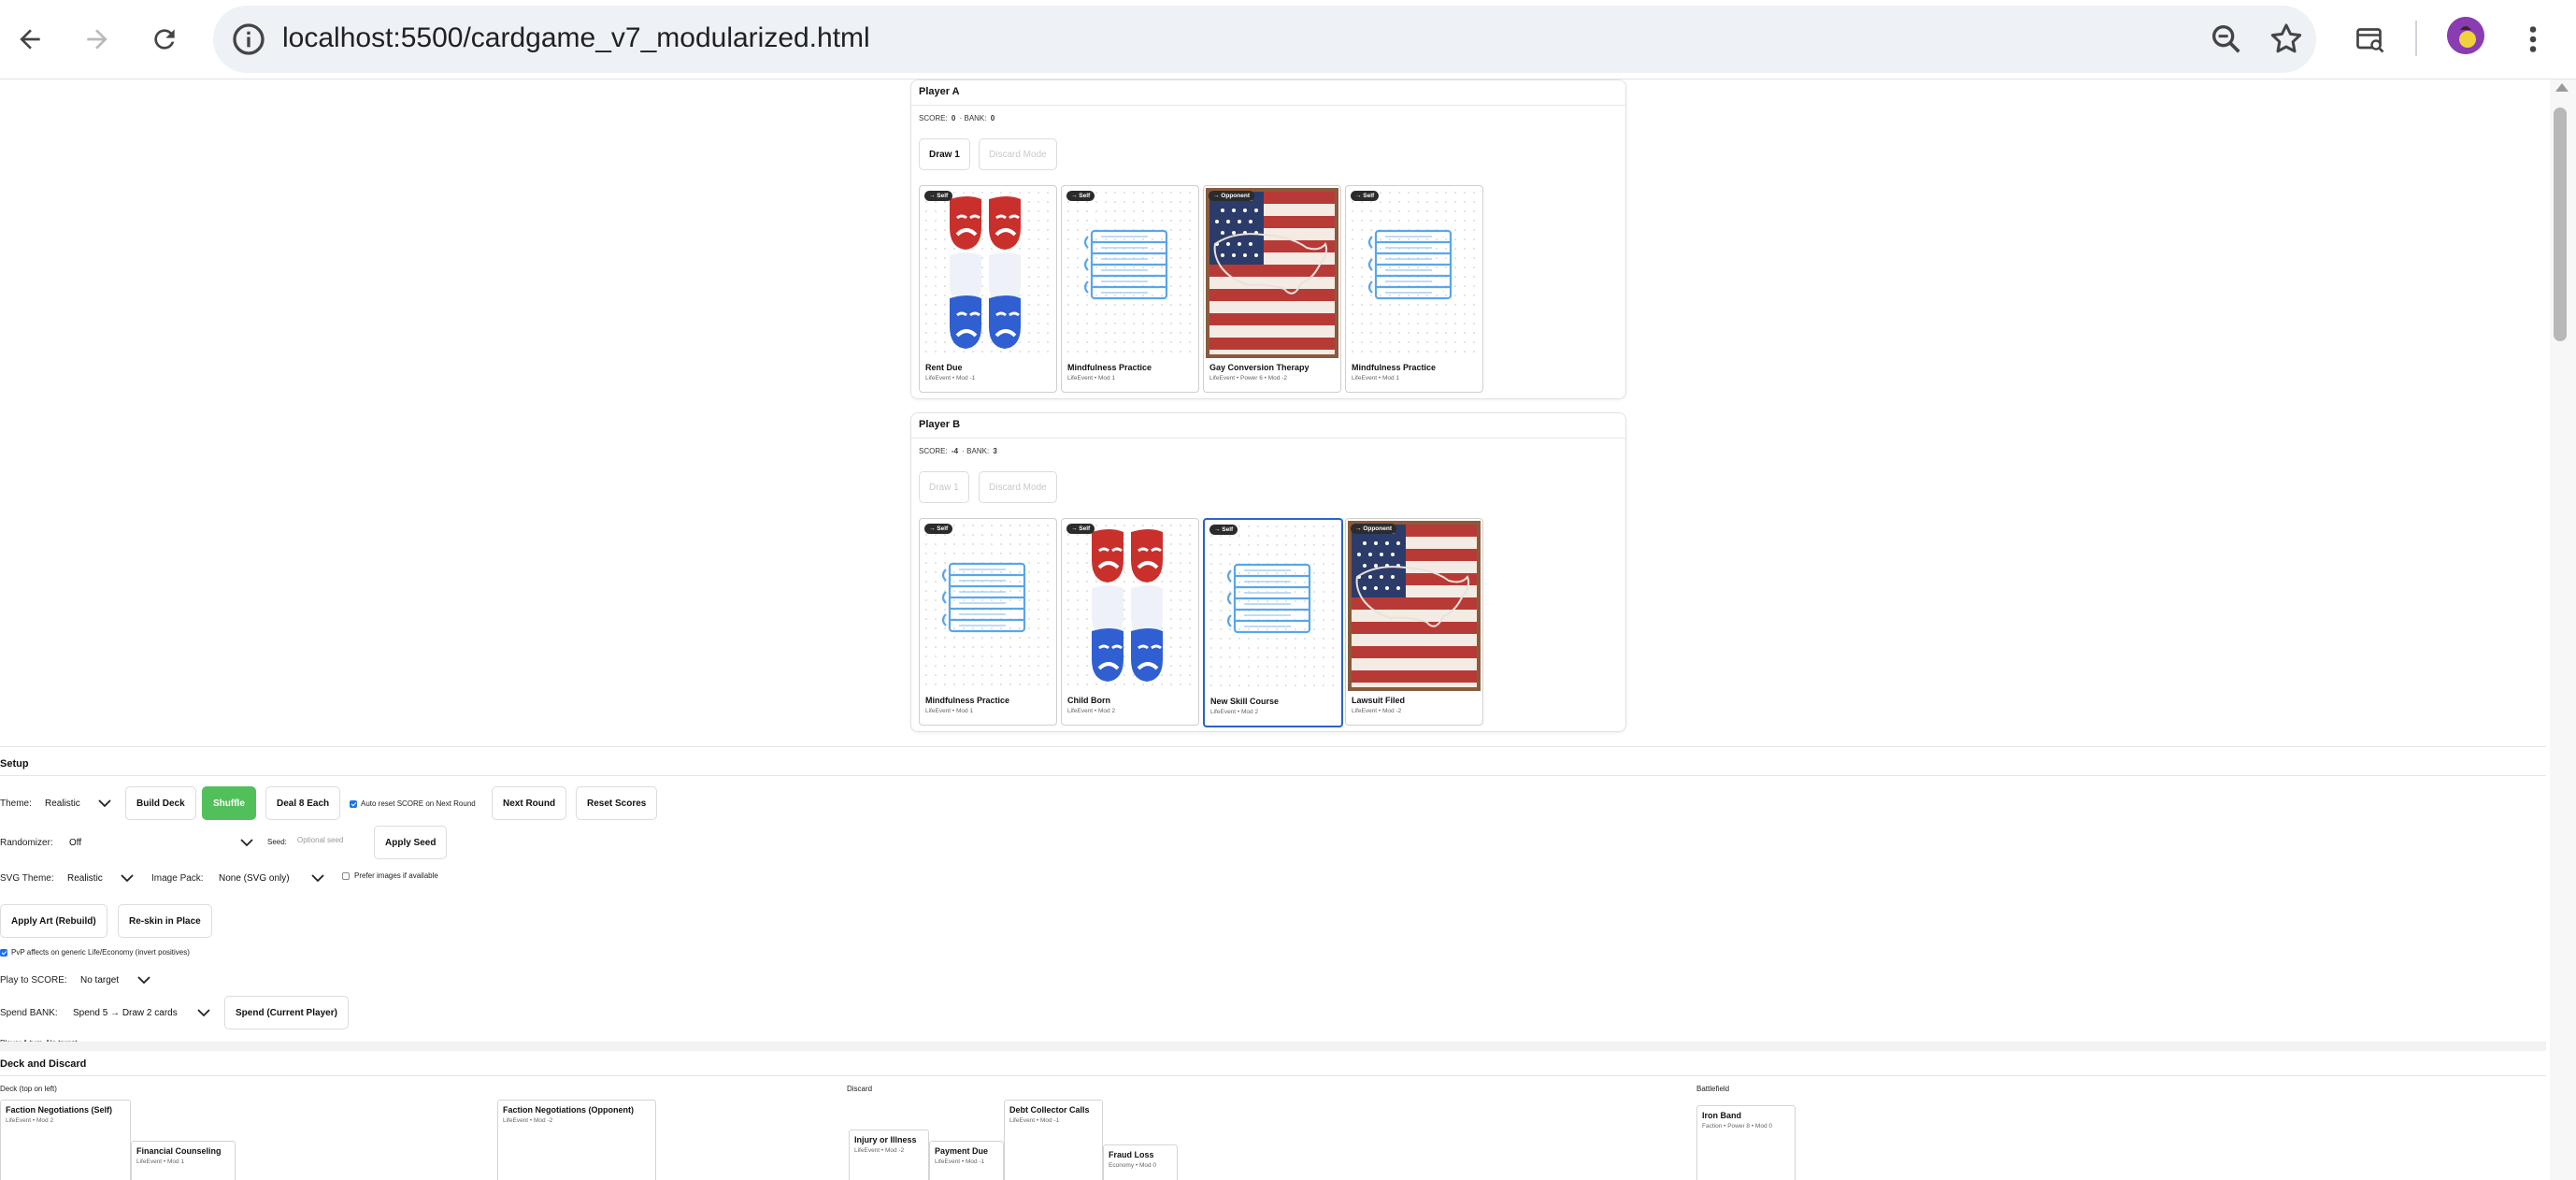 The width and height of the screenshot is (2576, 1180). What do you see at coordinates (411, 842) in the screenshot?
I see `apply-seed-button: Apply Seed` at bounding box center [411, 842].